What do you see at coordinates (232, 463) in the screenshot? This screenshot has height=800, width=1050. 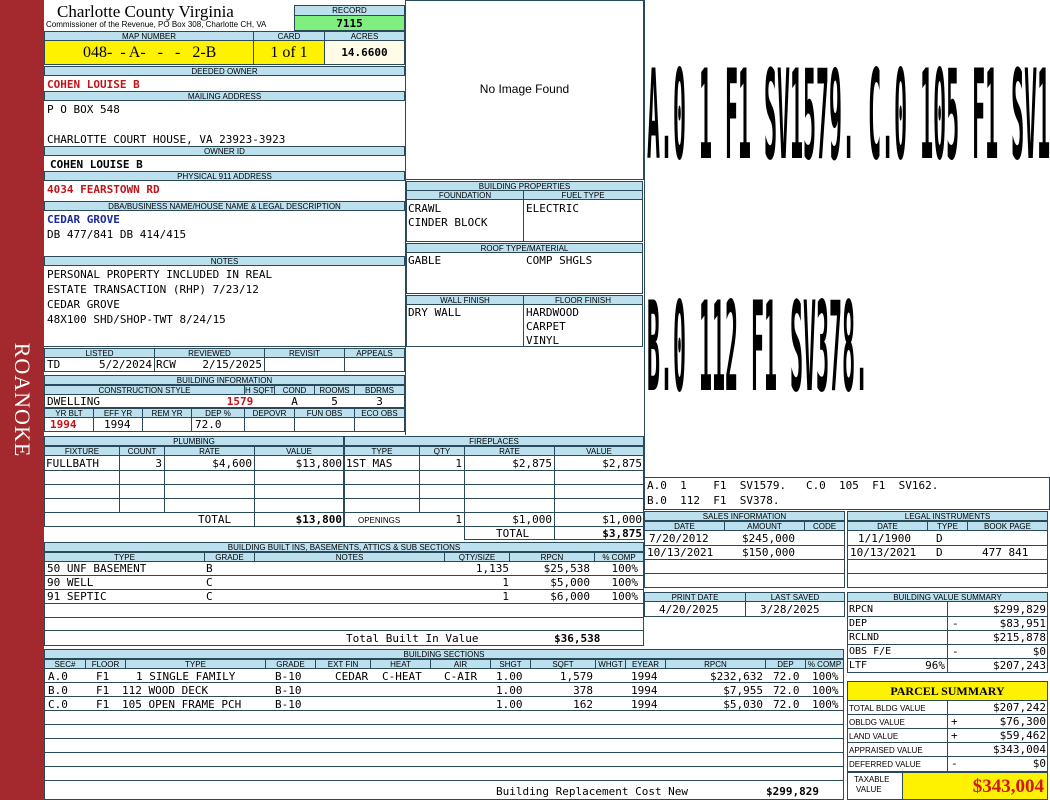 I see `plumb-rate-value: $4,600` at bounding box center [232, 463].